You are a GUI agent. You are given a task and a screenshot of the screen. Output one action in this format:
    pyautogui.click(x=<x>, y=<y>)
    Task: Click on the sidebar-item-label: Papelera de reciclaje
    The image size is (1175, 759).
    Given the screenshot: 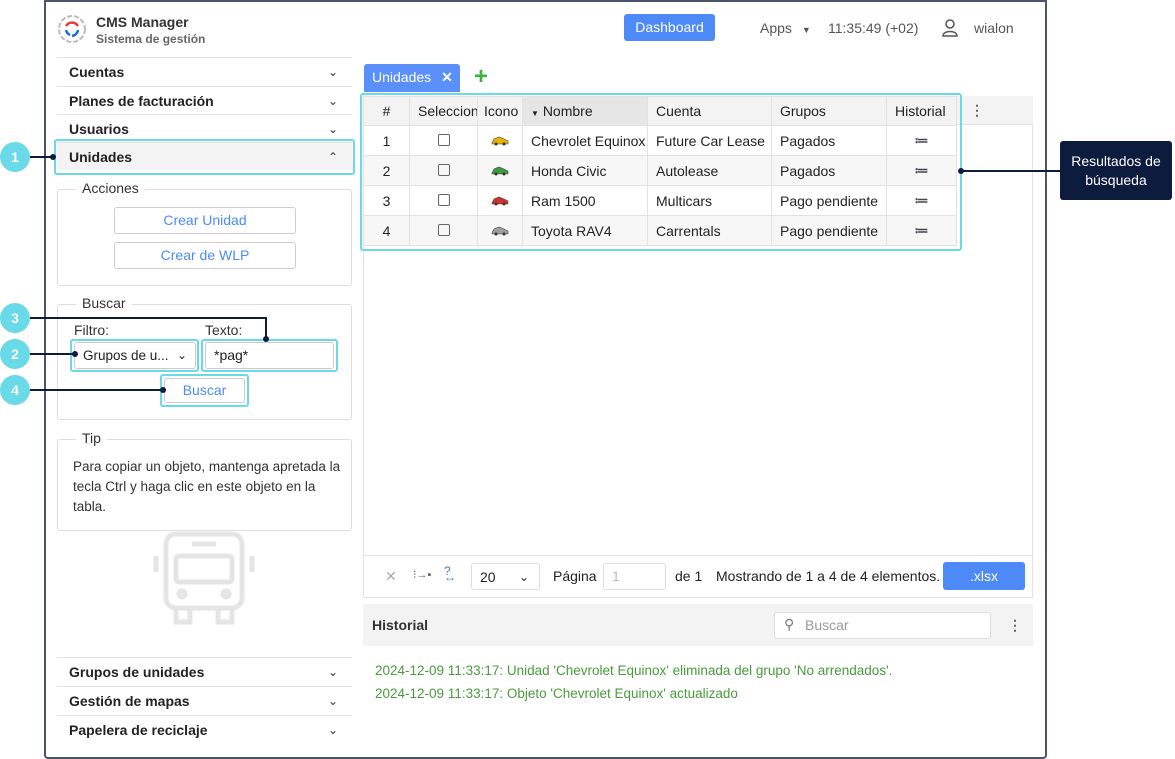 What is the action you would take?
    pyautogui.click(x=138, y=730)
    